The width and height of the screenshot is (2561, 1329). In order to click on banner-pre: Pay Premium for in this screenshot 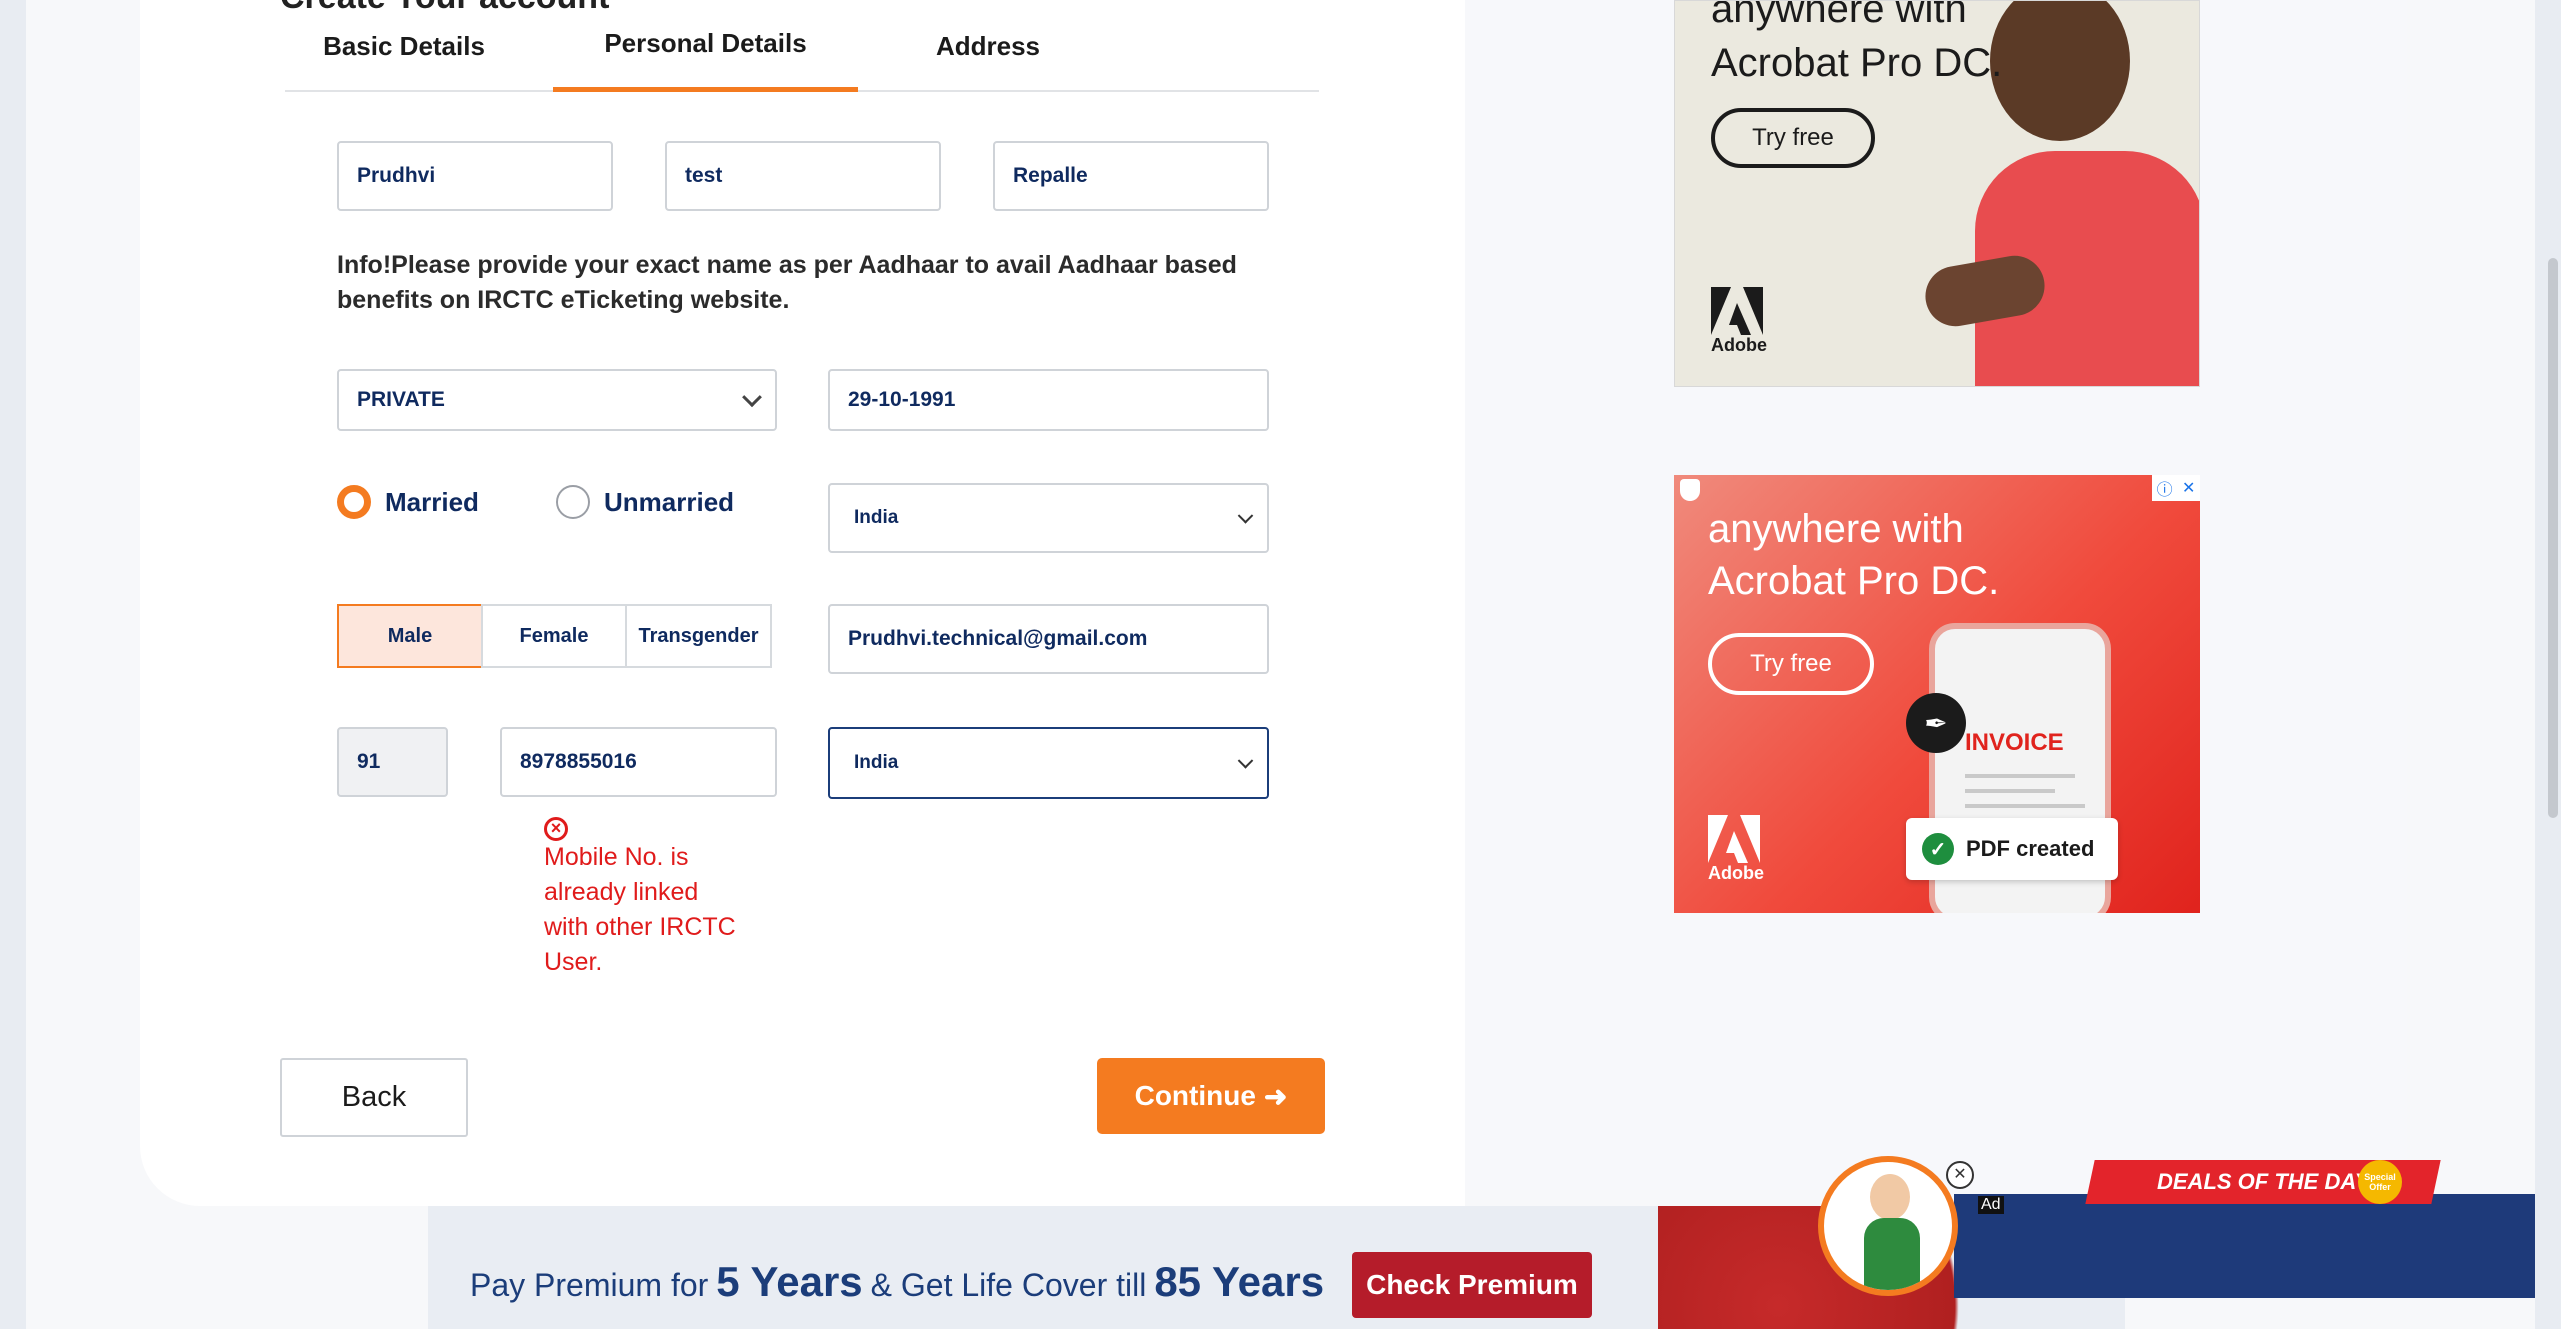, I will do `click(589, 1285)`.